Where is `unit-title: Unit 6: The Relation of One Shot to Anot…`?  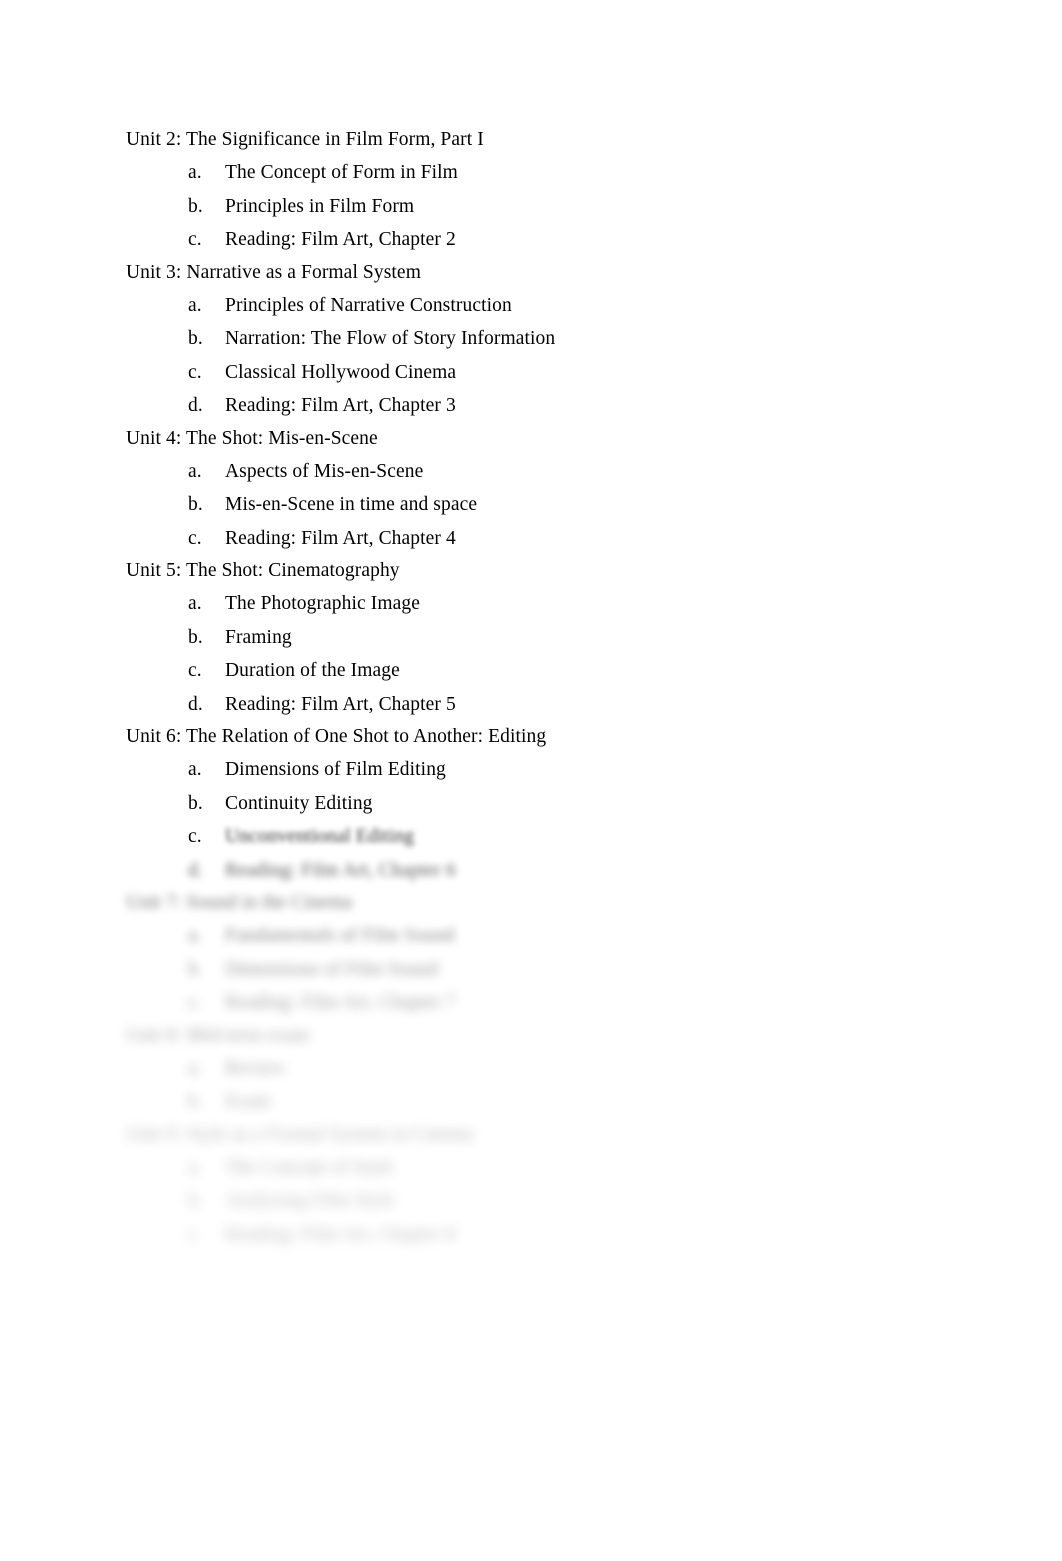
unit-title: Unit 6: The Relation of One Shot to Anot… is located at coordinates (336, 736).